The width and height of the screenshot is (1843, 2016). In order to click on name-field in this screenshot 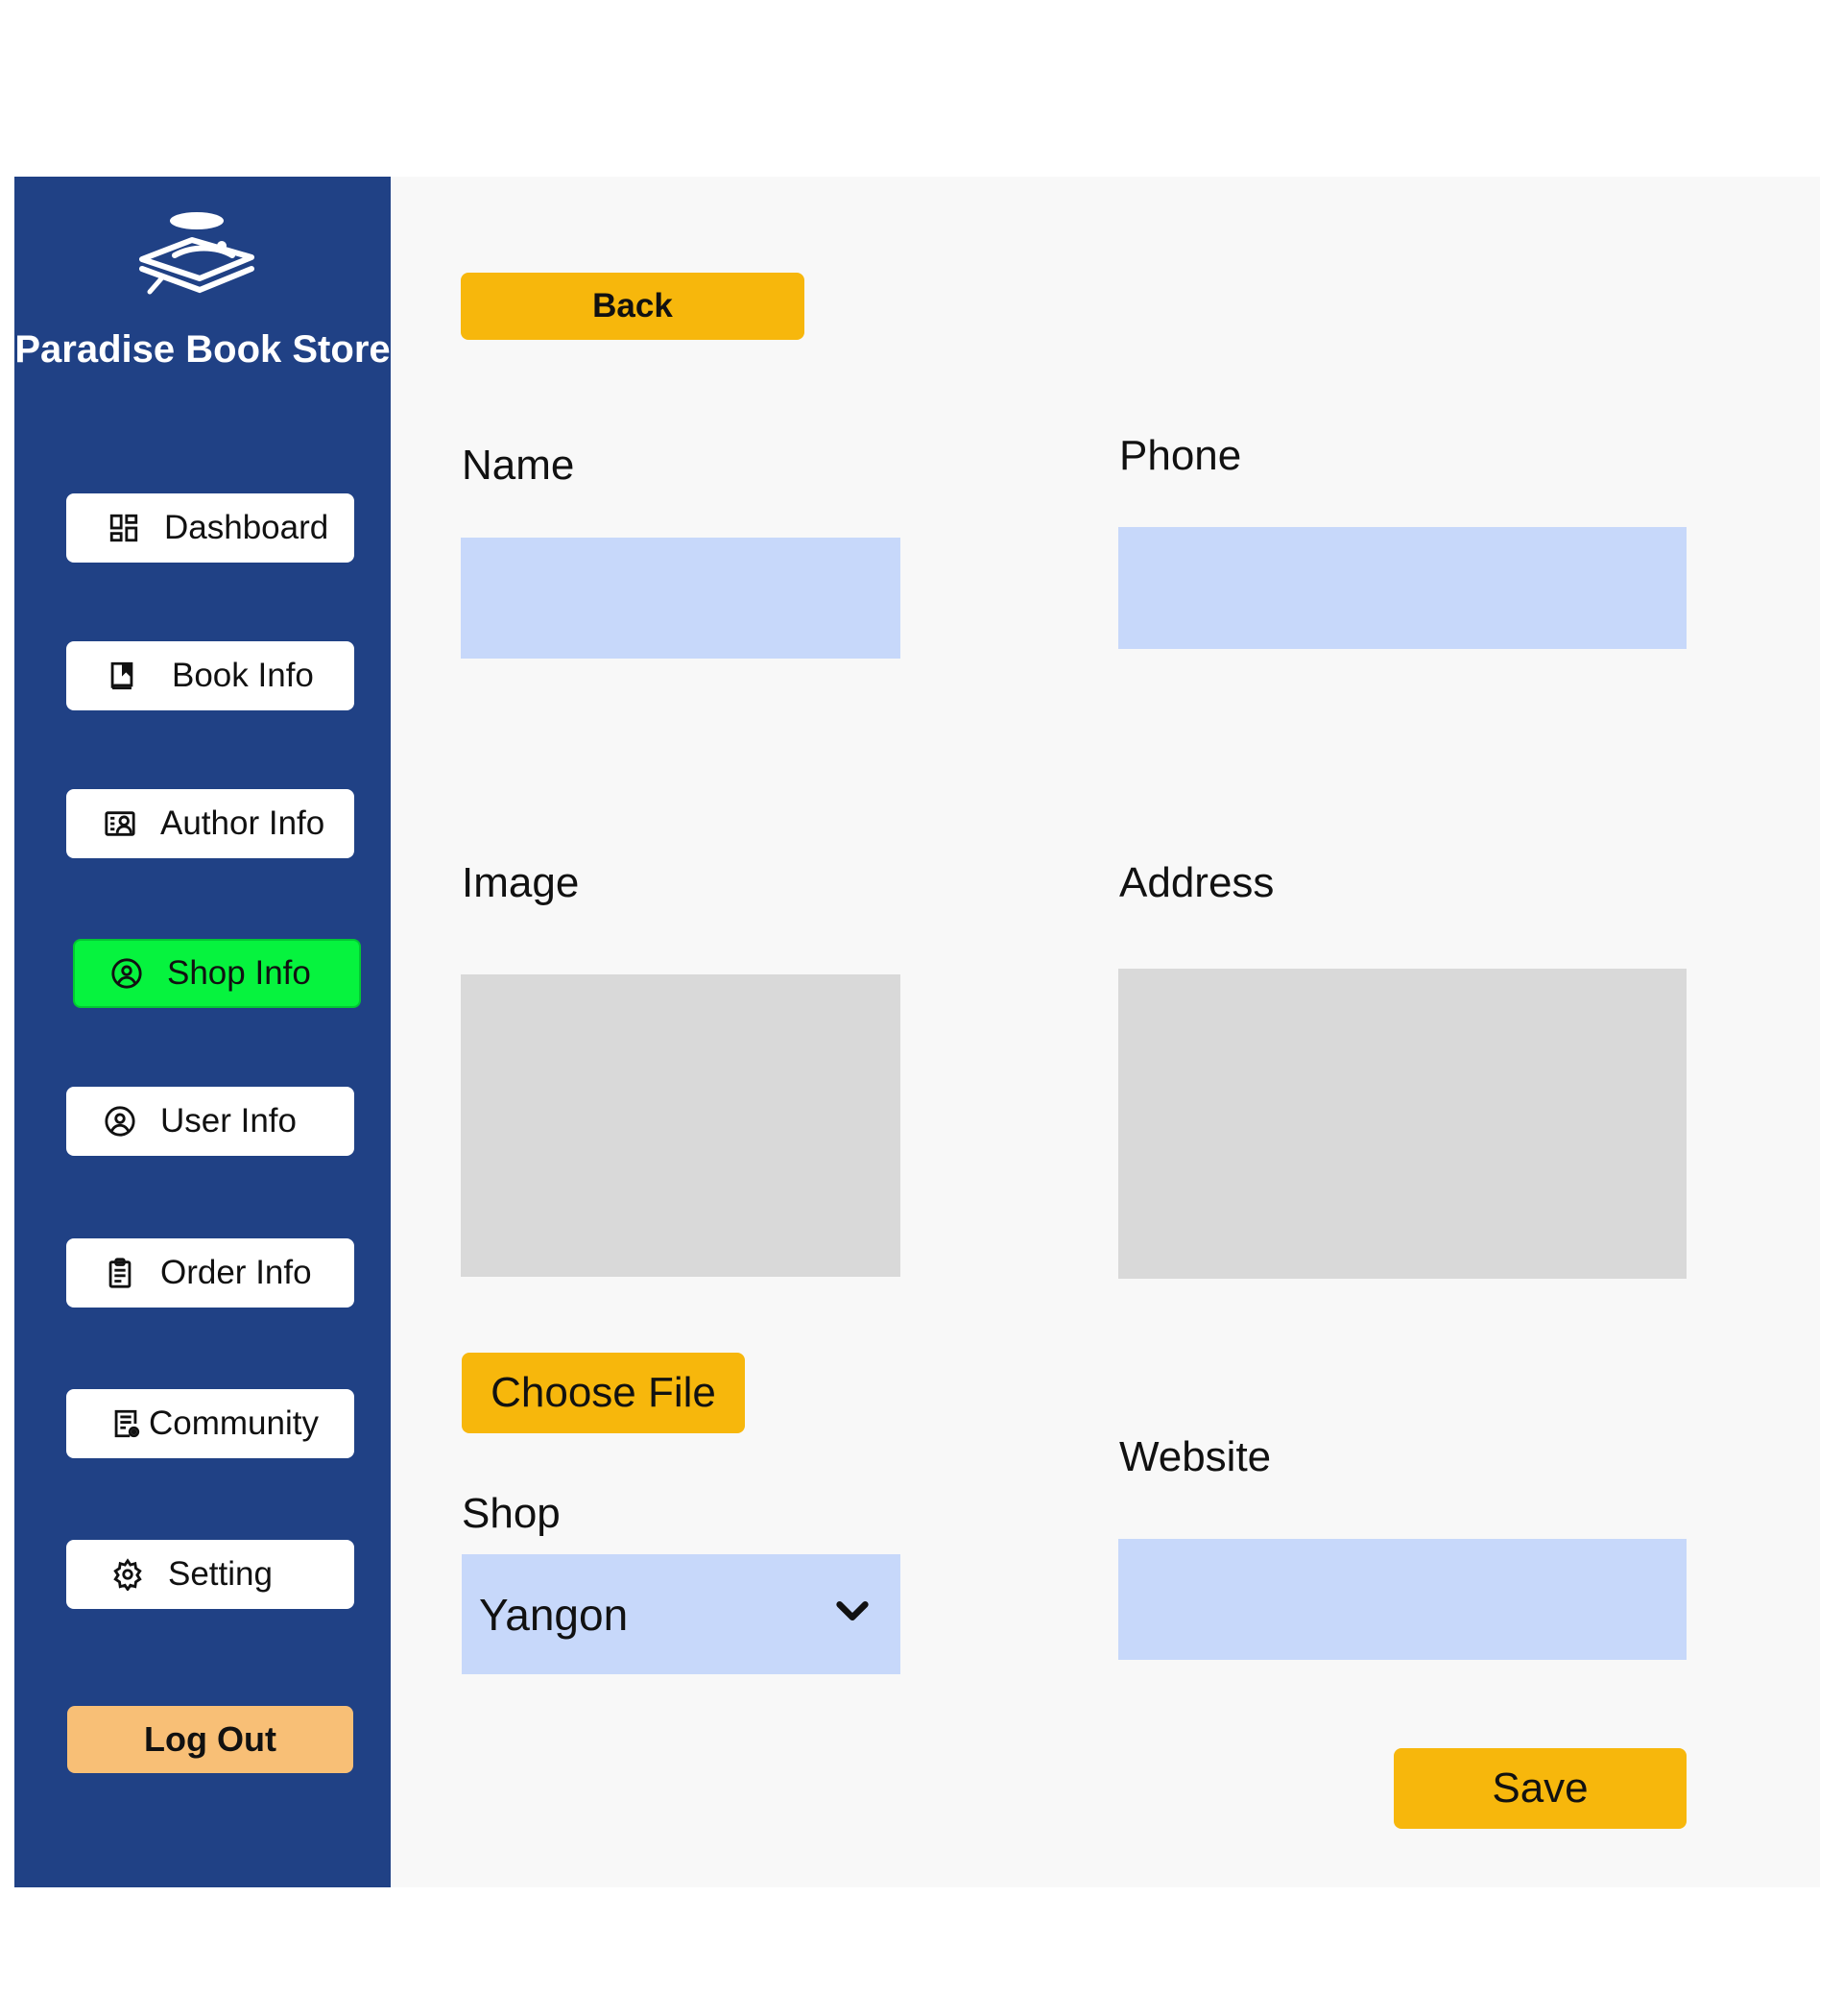, I will do `click(680, 598)`.